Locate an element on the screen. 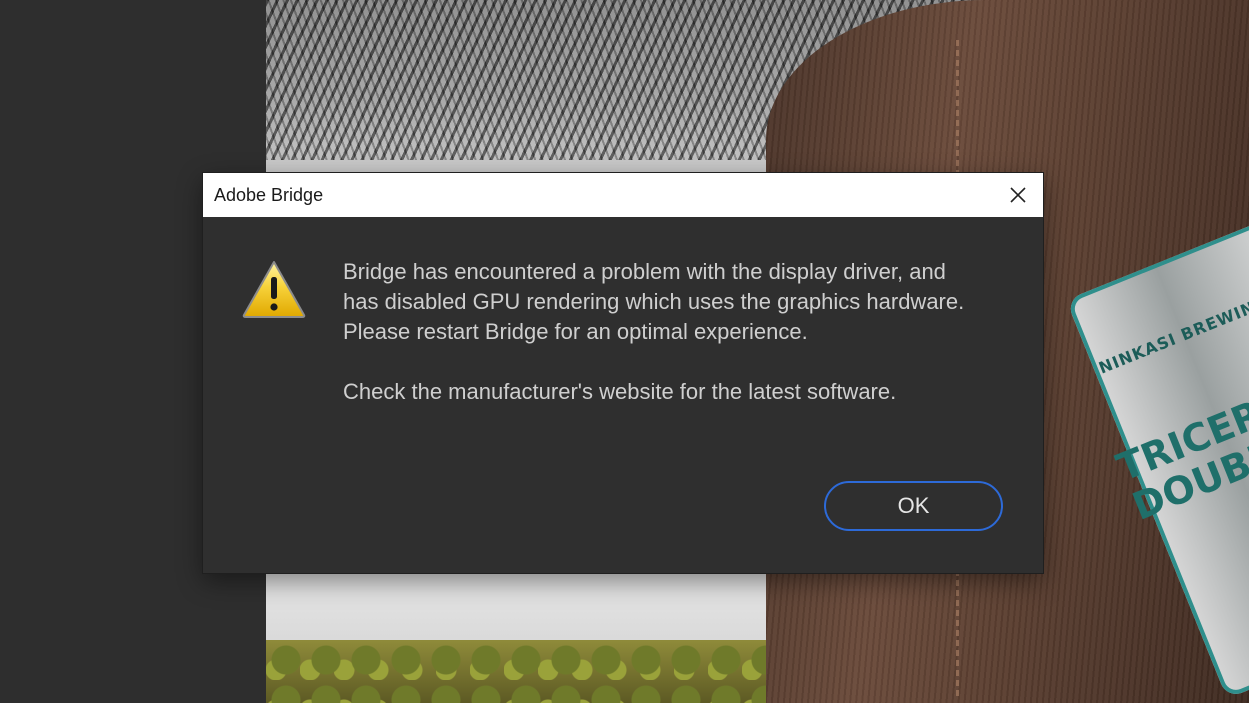  photo-sky is located at coordinates (546, 610).